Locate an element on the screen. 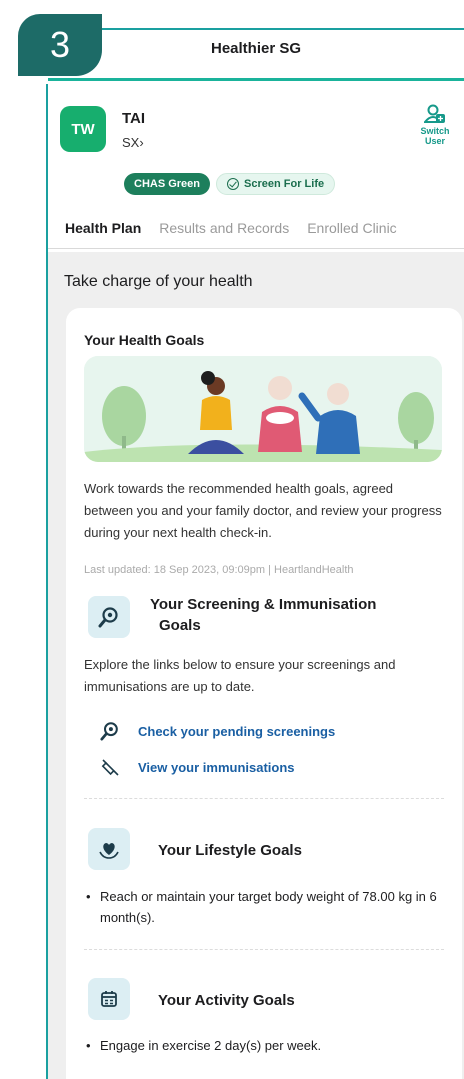 The image size is (464, 1079). tabs-divider is located at coordinates (256, 248).